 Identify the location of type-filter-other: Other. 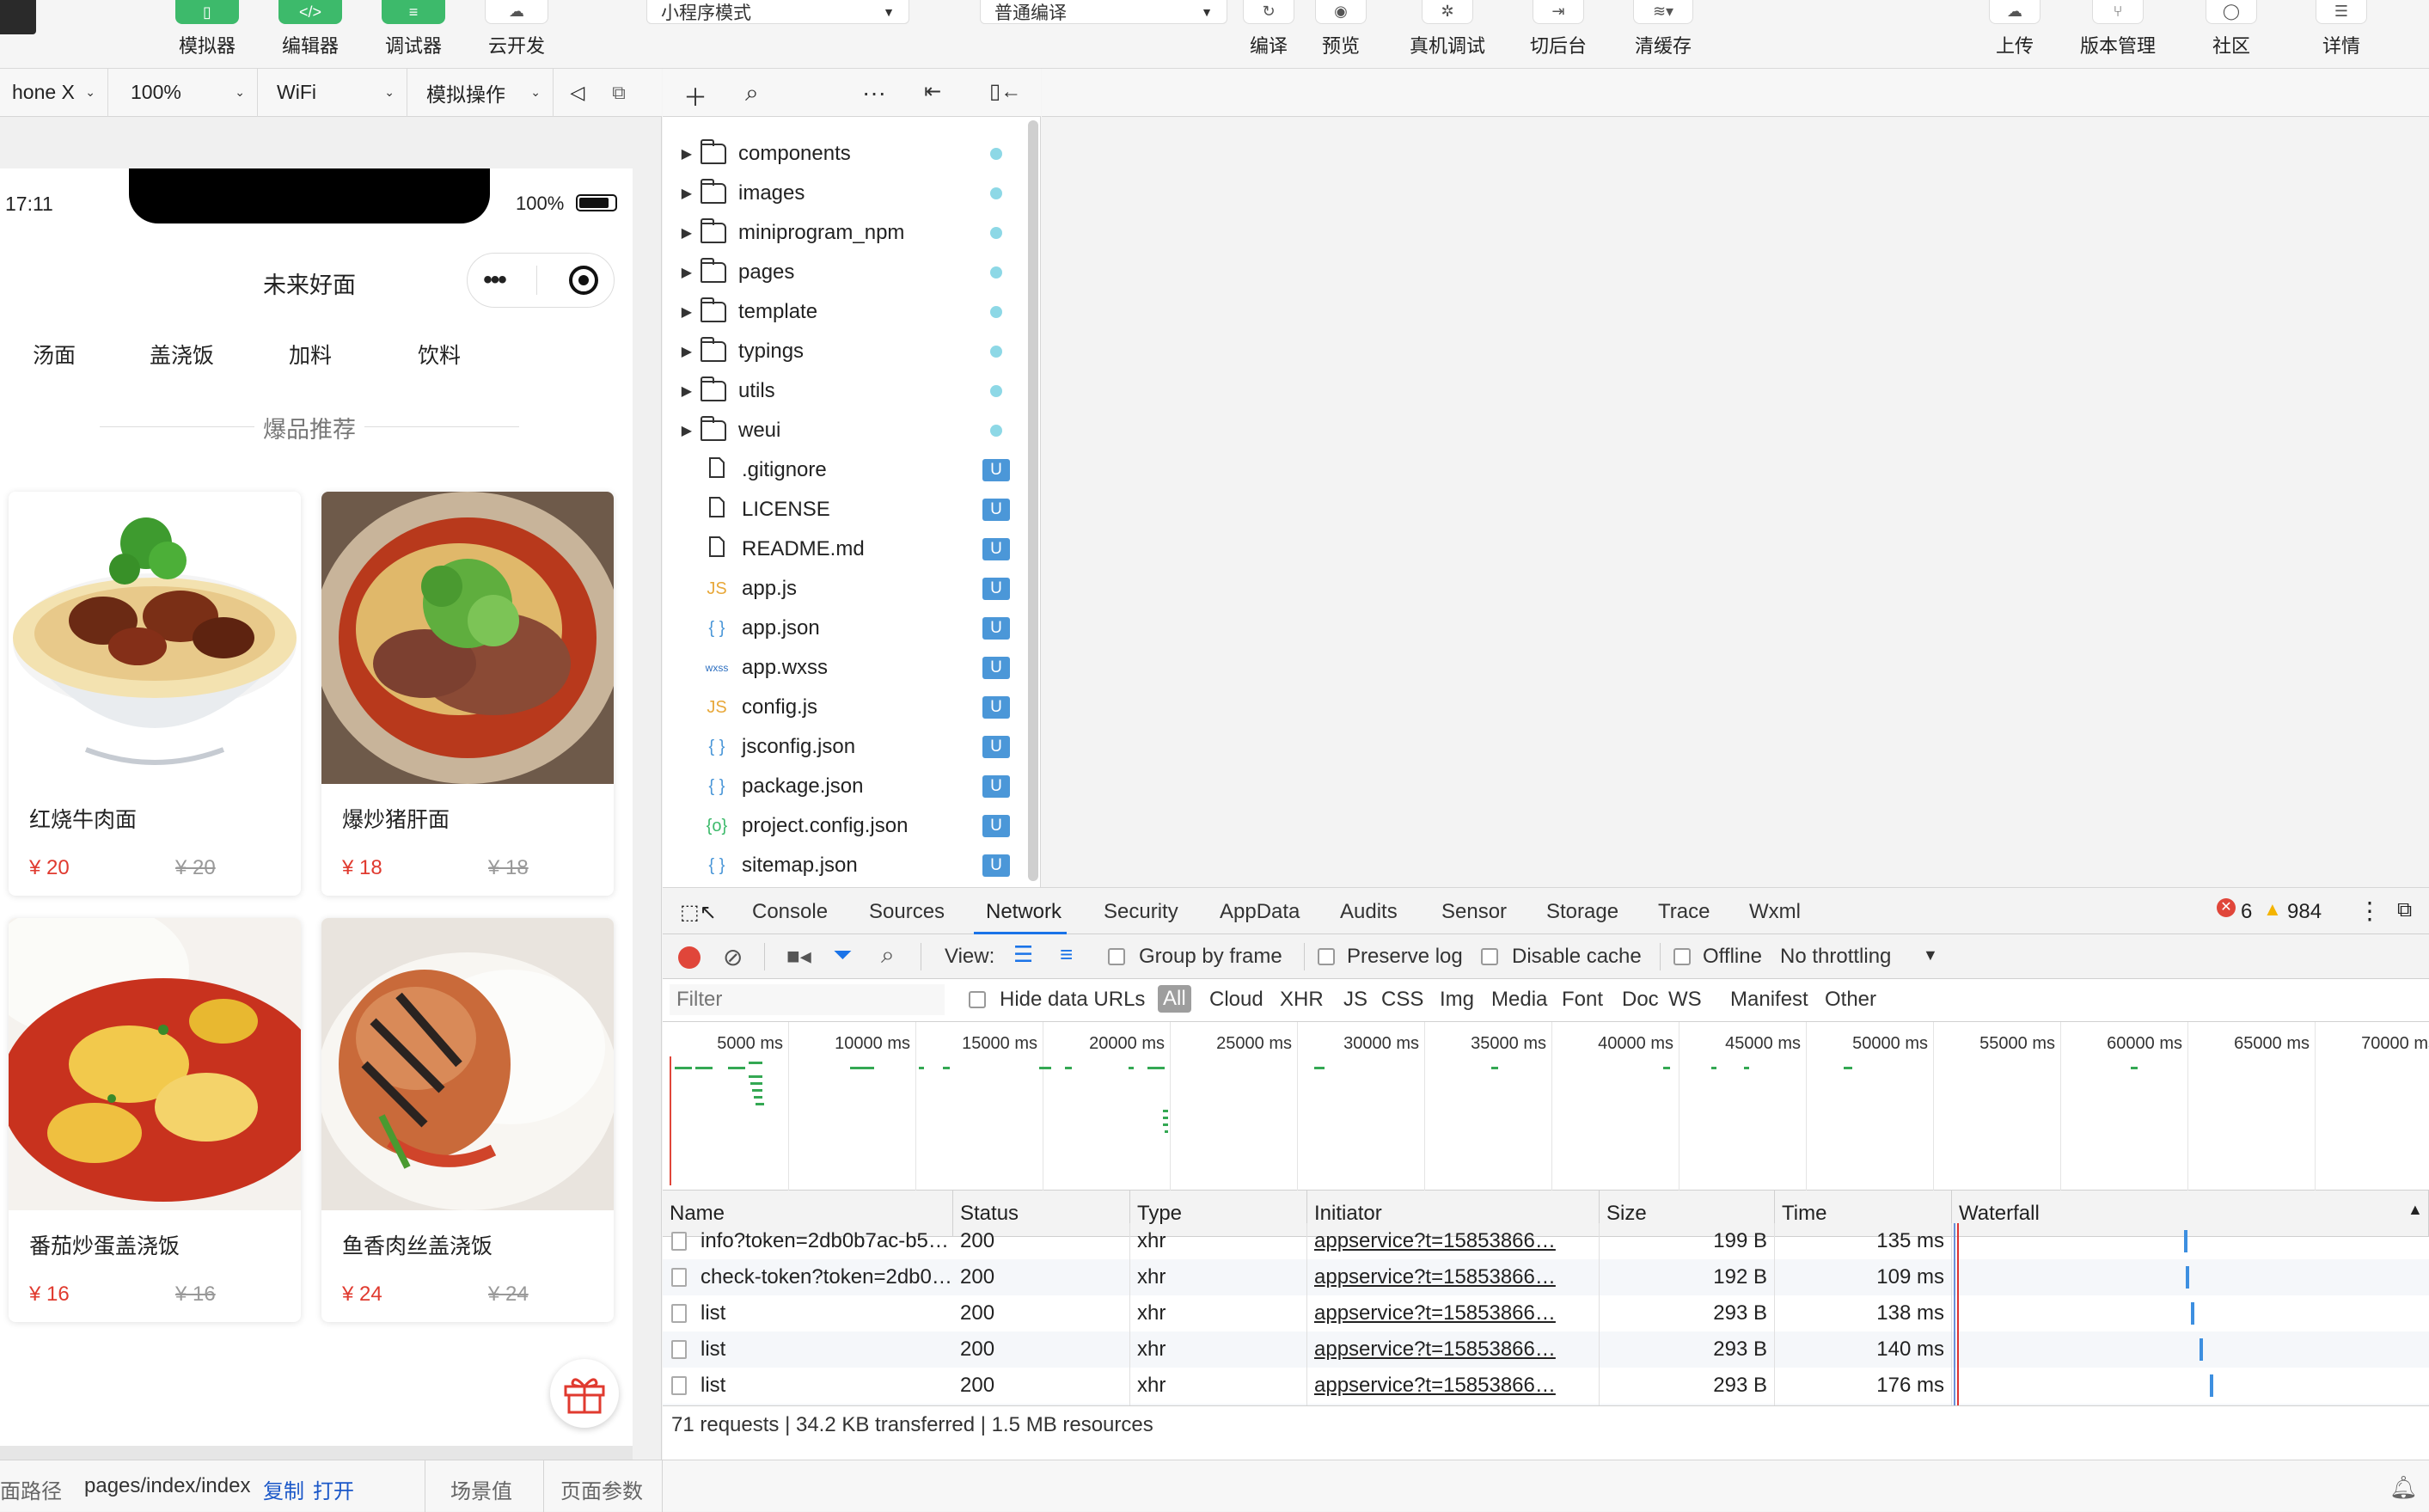
(1850, 1000).